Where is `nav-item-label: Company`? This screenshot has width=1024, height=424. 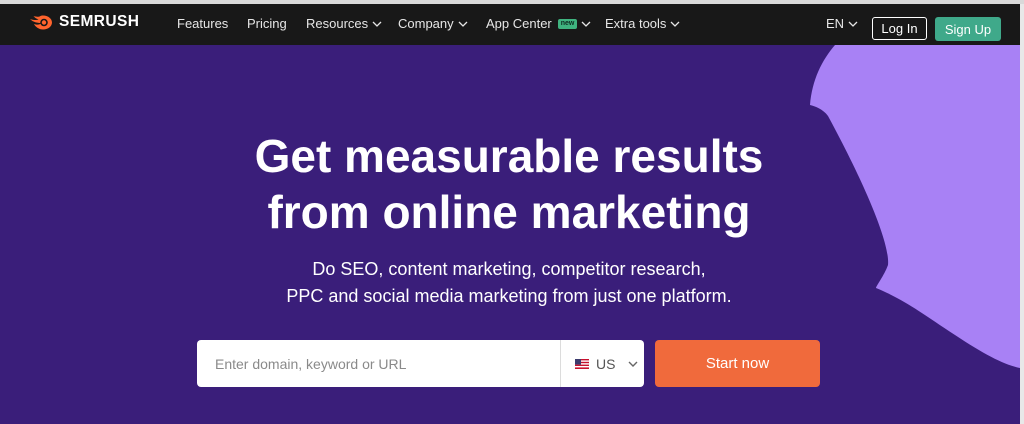 nav-item-label: Company is located at coordinates (426, 23).